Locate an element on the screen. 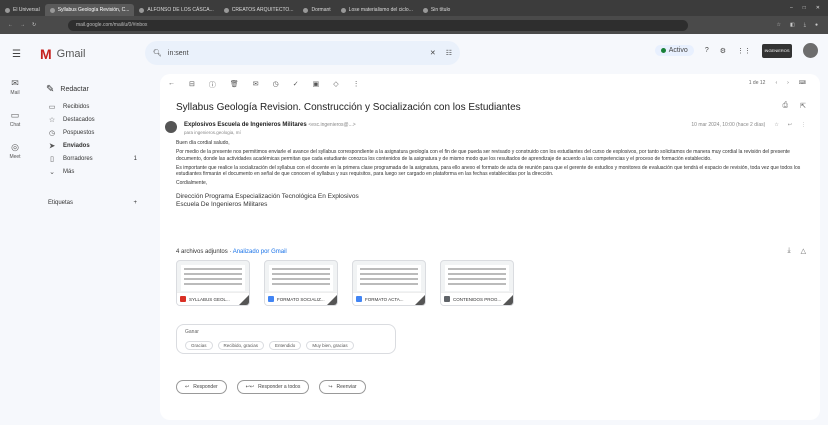 The height and width of the screenshot is (425, 828). rail-item-mail: ✉ Mail is located at coordinates (14, 87).